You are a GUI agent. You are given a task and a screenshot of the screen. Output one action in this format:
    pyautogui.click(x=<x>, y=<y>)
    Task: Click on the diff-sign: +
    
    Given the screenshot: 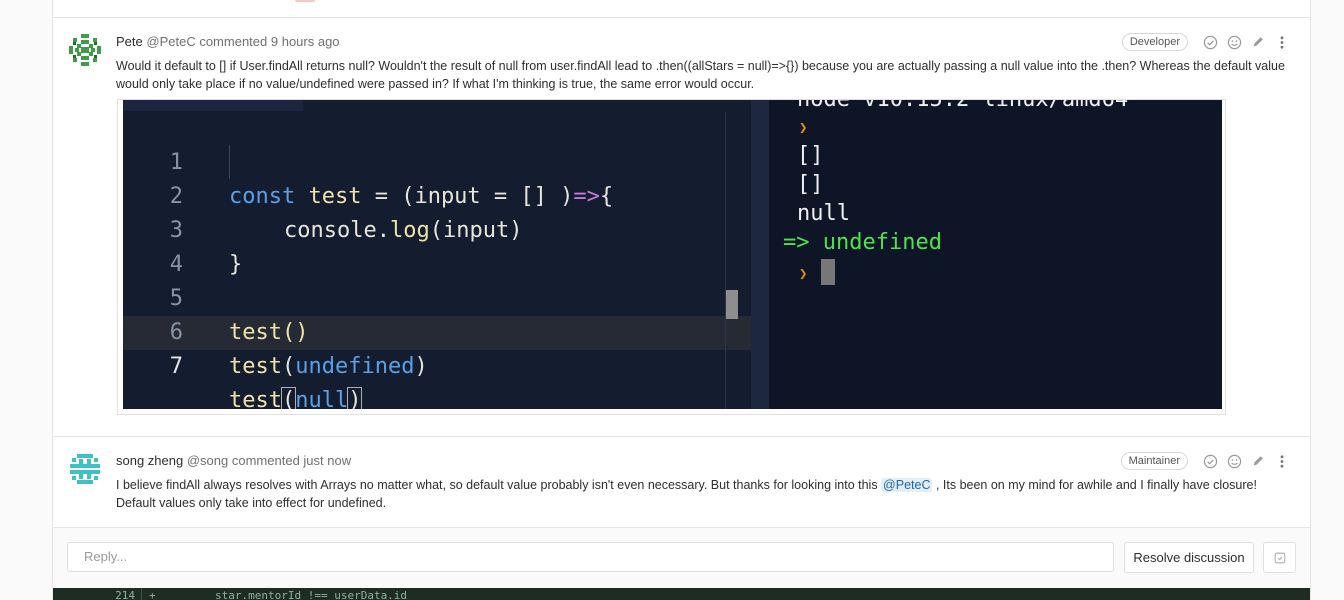 What is the action you would take?
    pyautogui.click(x=152, y=594)
    